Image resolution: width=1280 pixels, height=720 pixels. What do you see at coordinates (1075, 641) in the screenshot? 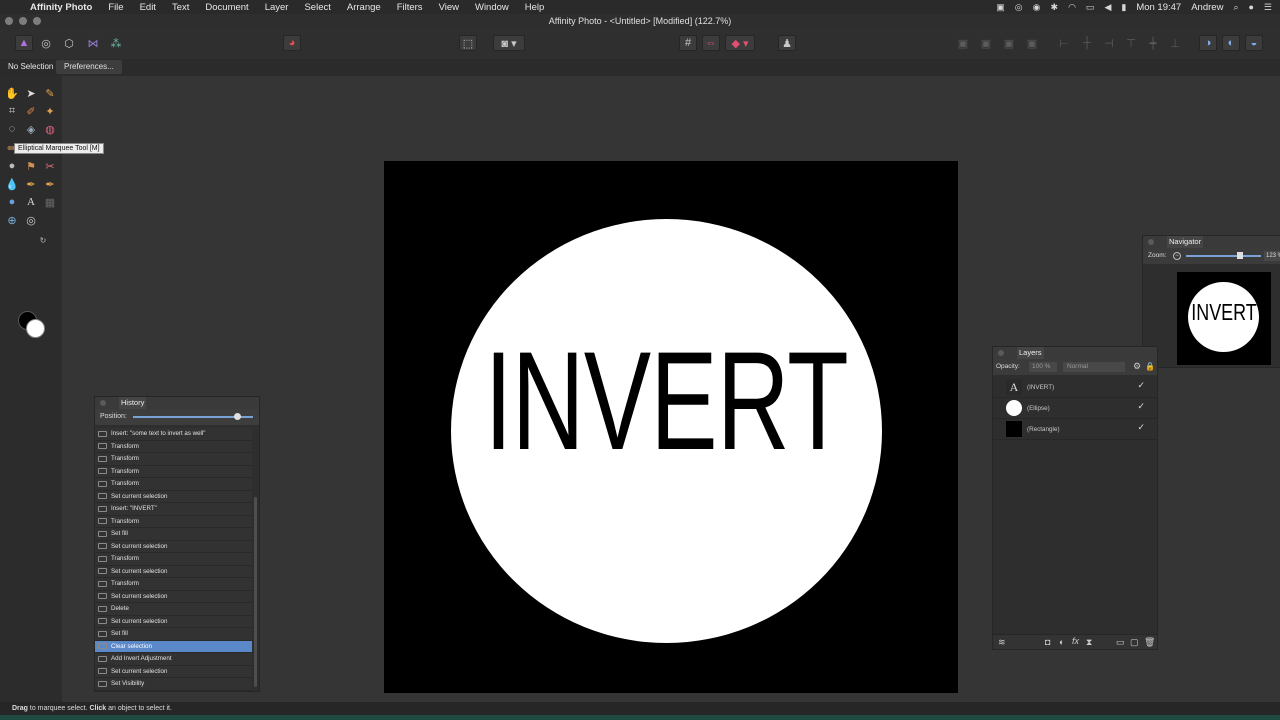
I see `fx-layer-effects-icon: fx` at bounding box center [1075, 641].